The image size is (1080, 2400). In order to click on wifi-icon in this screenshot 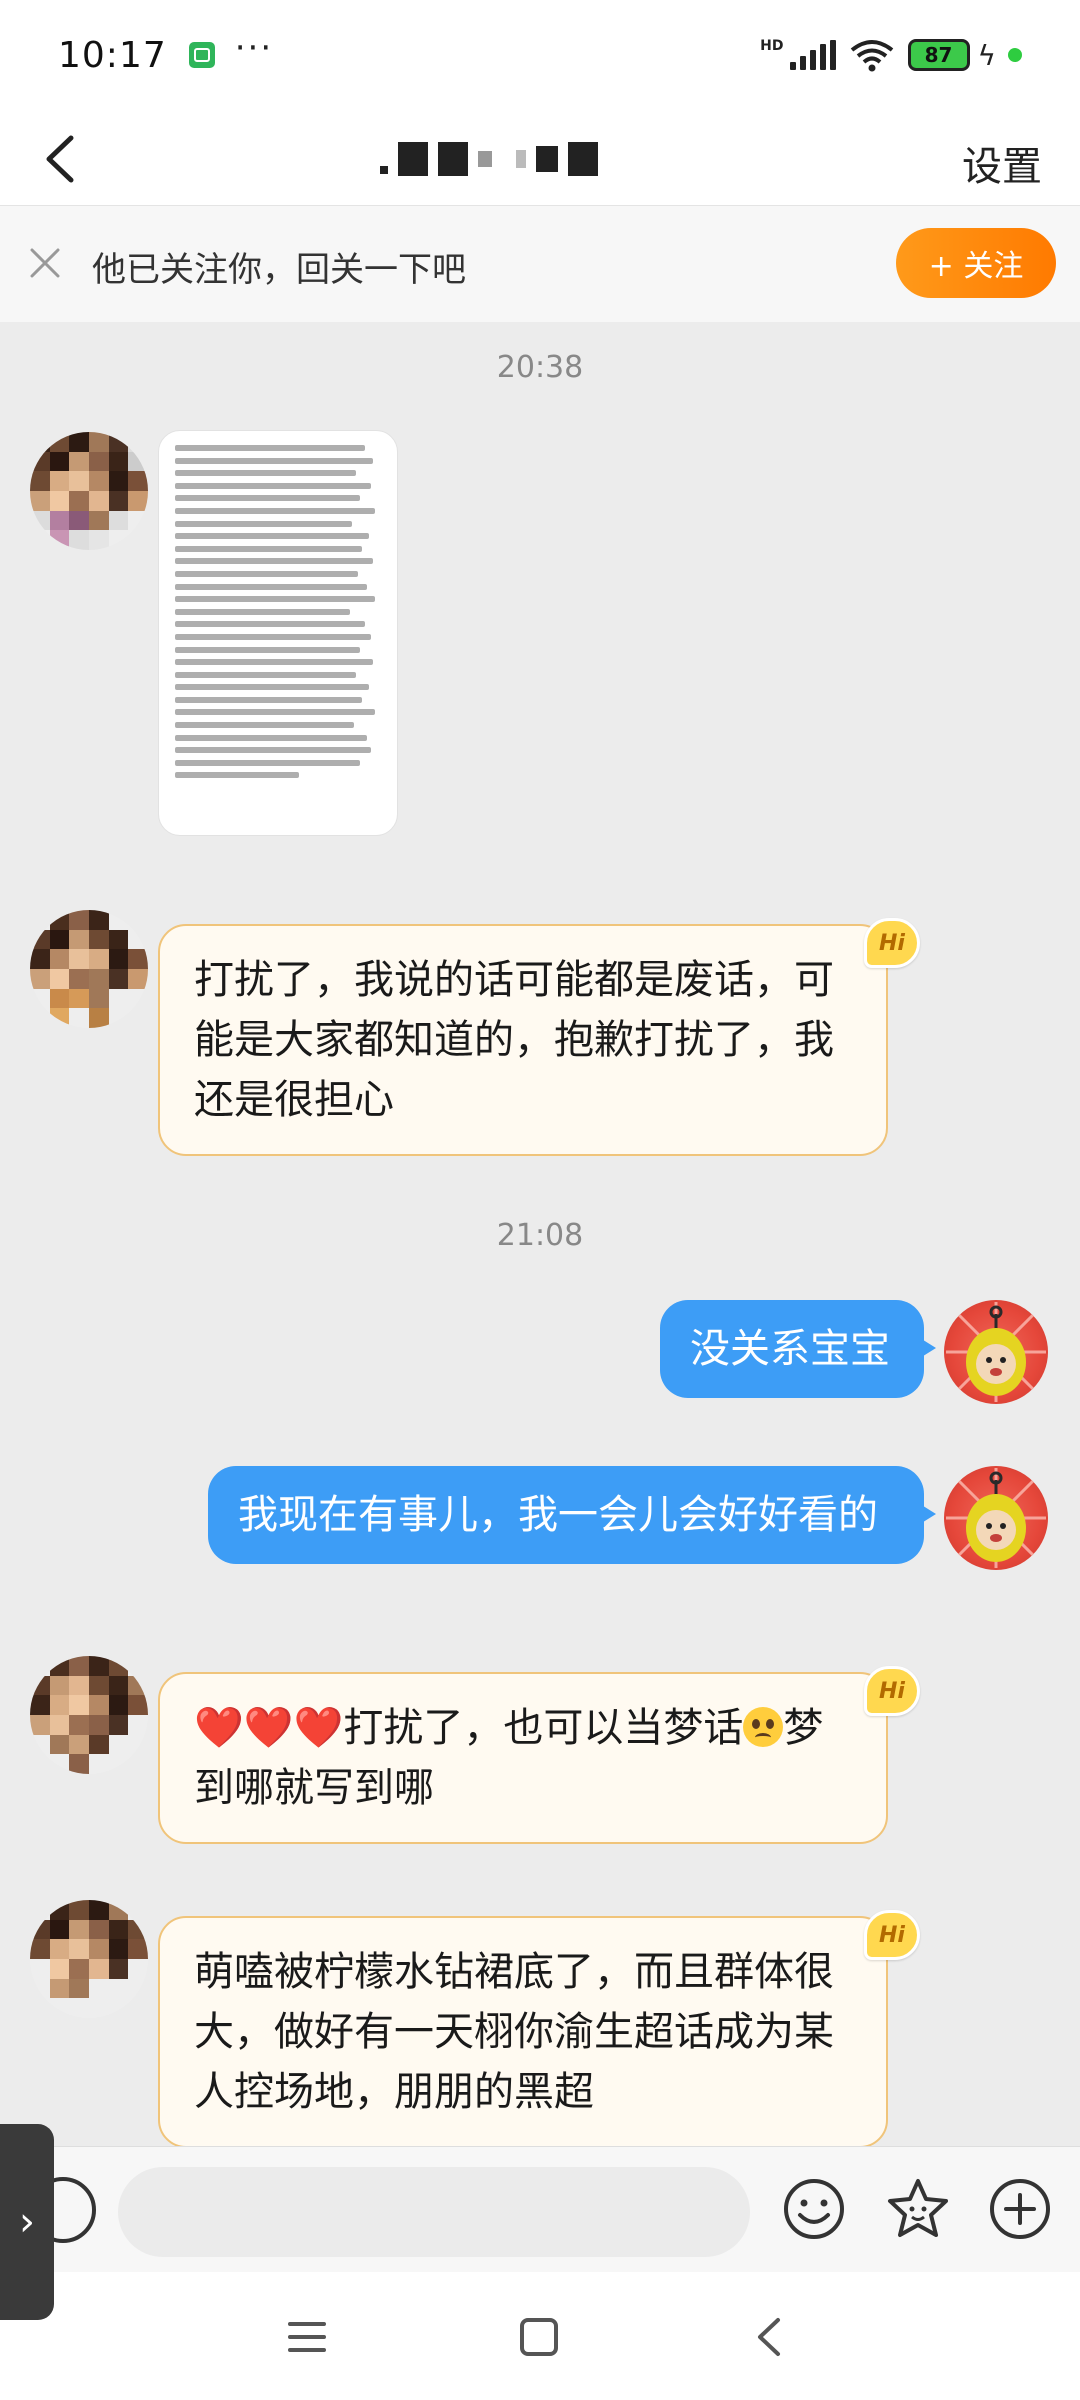, I will do `click(871, 56)`.